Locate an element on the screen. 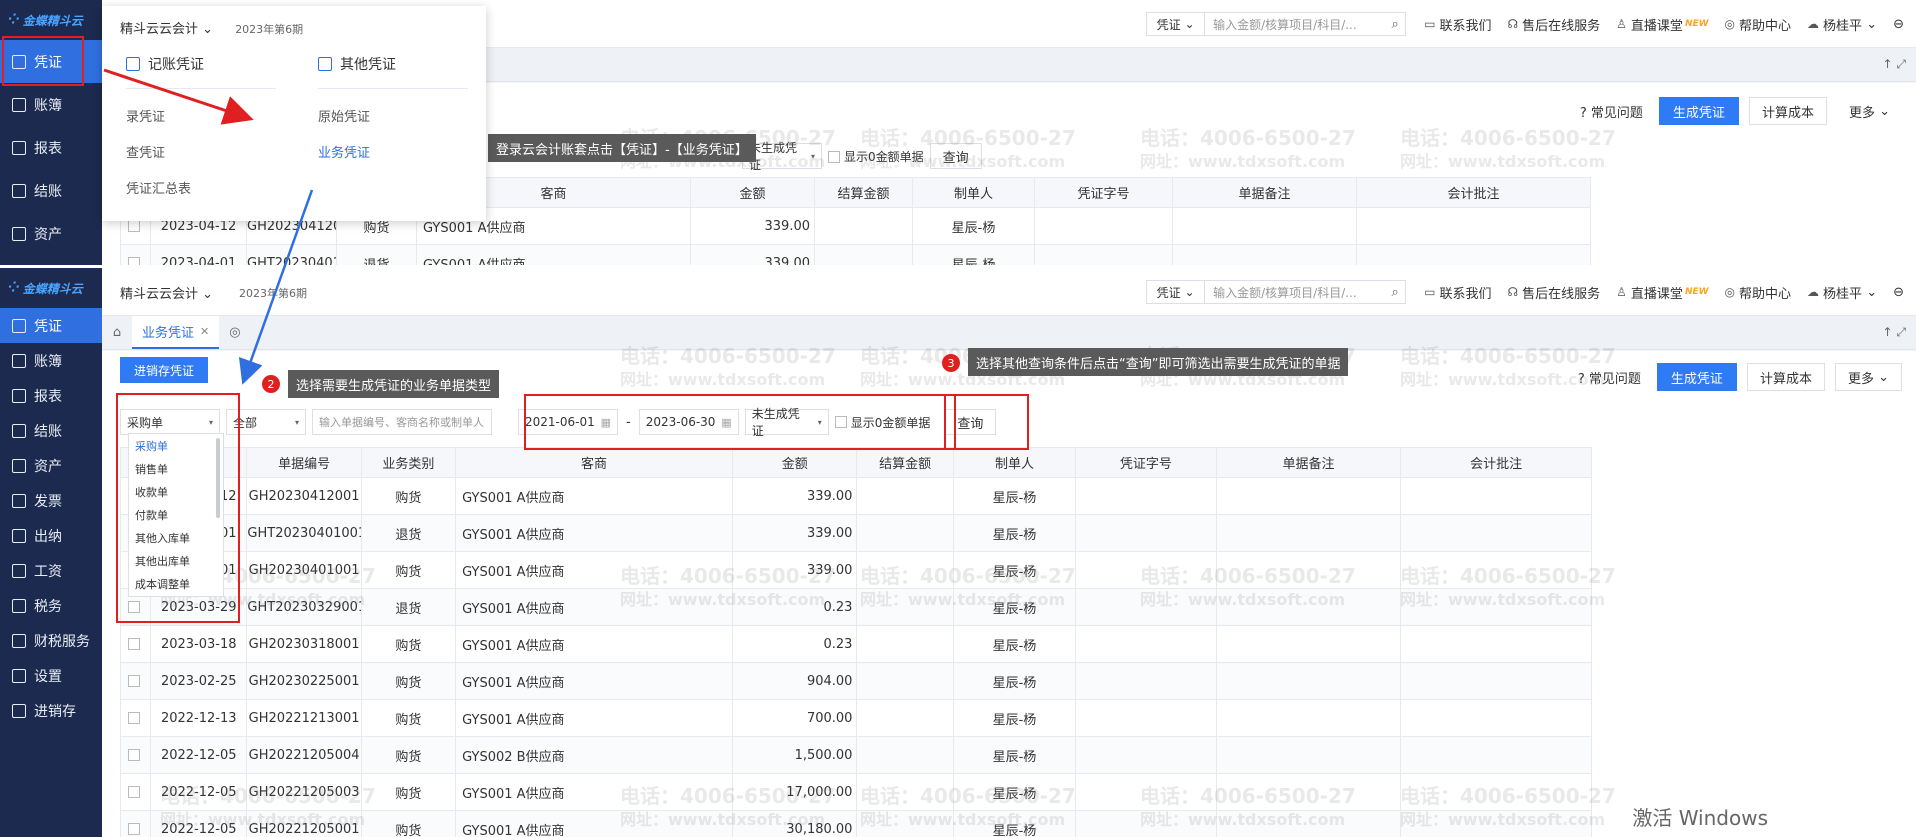 Image resolution: width=1916 pixels, height=837 pixels. ledger-icon is located at coordinates (19, 104).